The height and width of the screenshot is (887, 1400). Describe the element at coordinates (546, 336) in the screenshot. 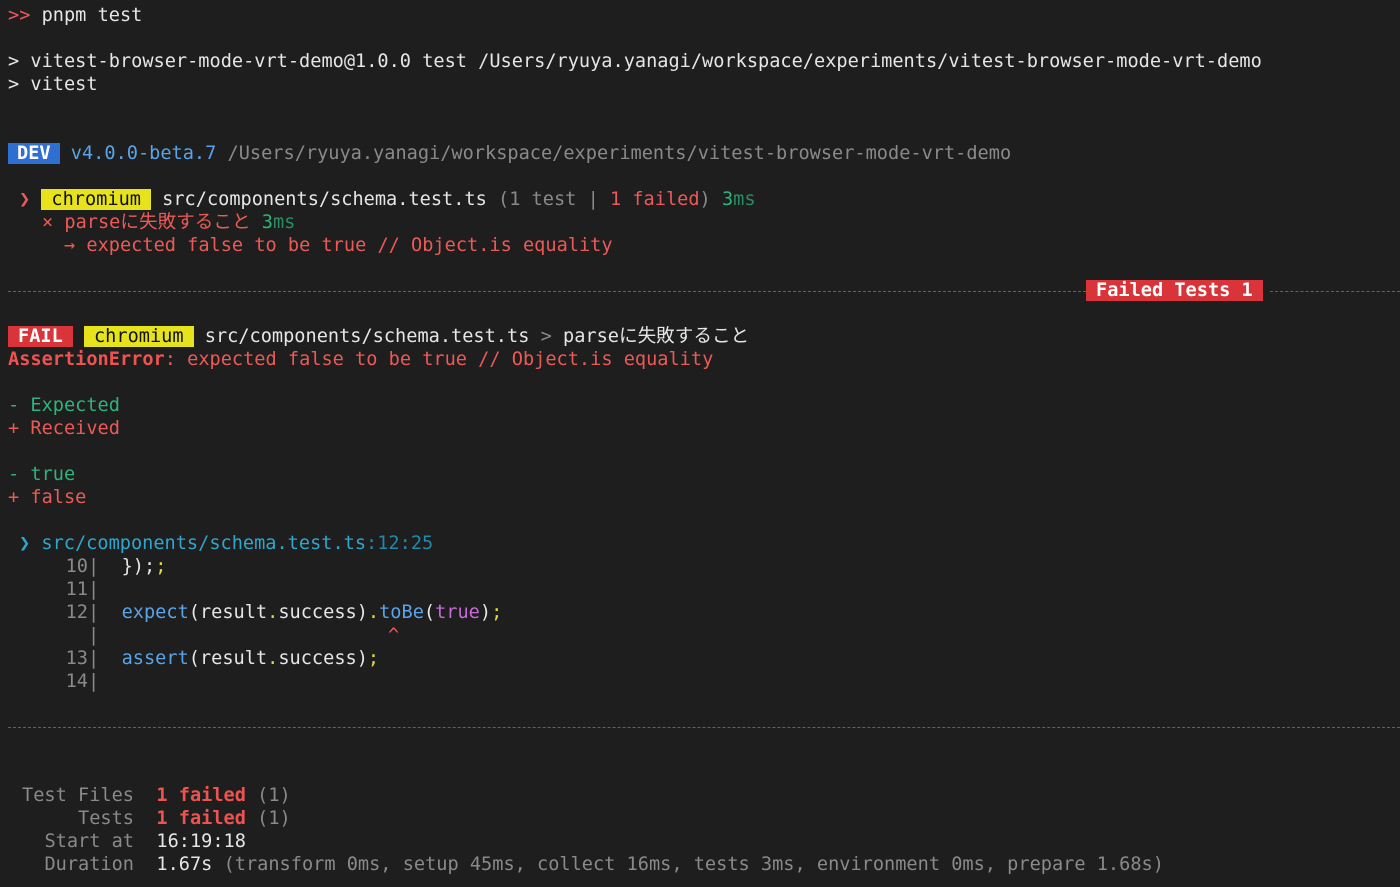

I see `fail-gt: >` at that location.